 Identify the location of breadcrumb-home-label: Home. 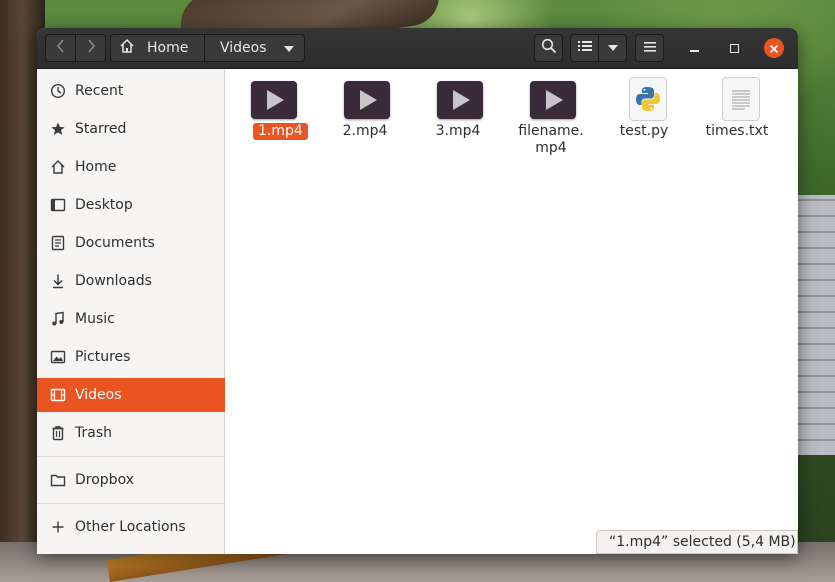
(168, 48).